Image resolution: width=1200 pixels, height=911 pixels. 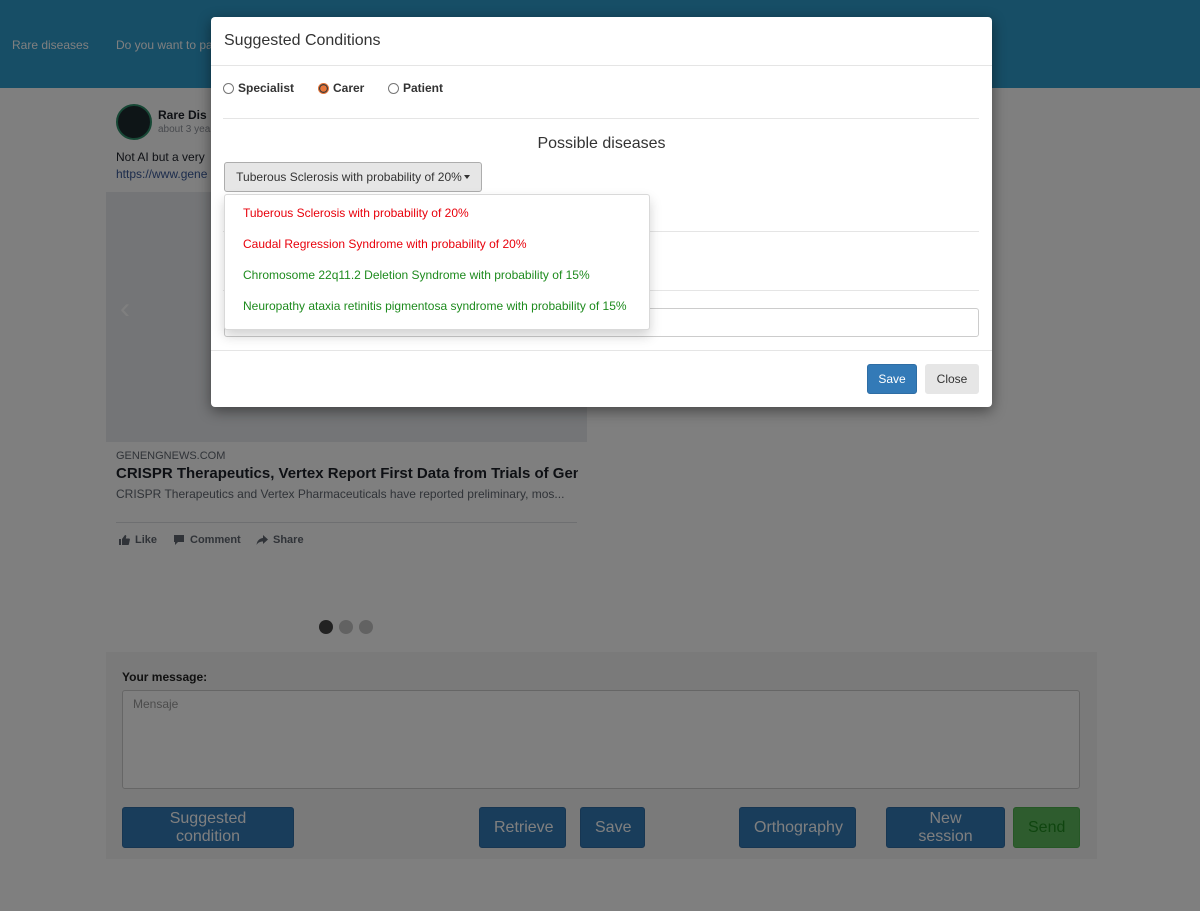 What do you see at coordinates (952, 379) in the screenshot?
I see `modal-close-button: Close` at bounding box center [952, 379].